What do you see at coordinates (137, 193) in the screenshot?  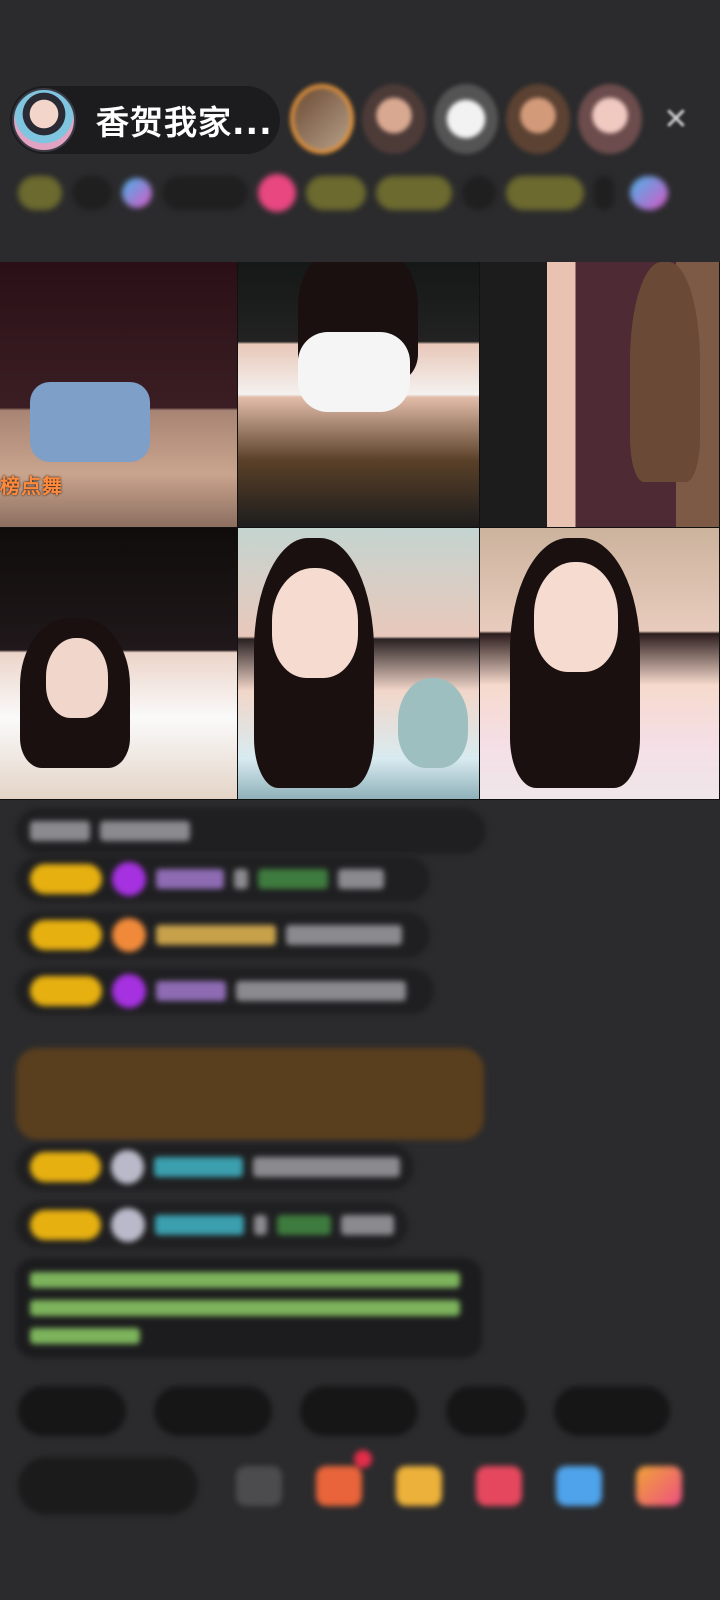 I see `orb-icon` at bounding box center [137, 193].